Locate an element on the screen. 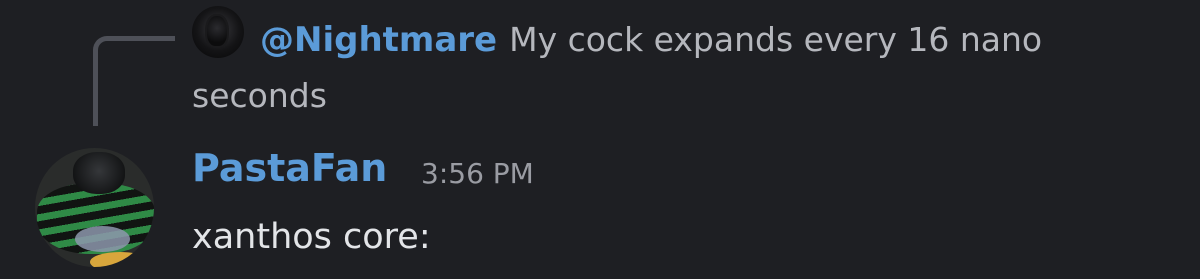  pug-head-graphic is located at coordinates (99, 173).